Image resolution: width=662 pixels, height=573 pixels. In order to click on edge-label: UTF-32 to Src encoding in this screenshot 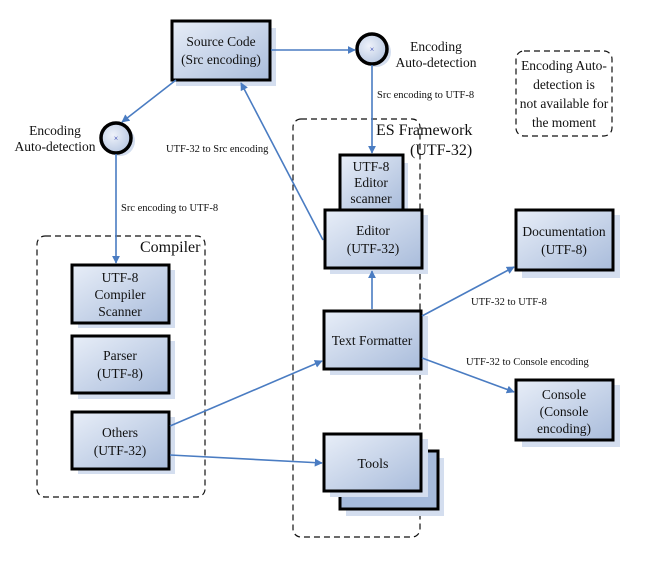, I will do `click(217, 149)`.